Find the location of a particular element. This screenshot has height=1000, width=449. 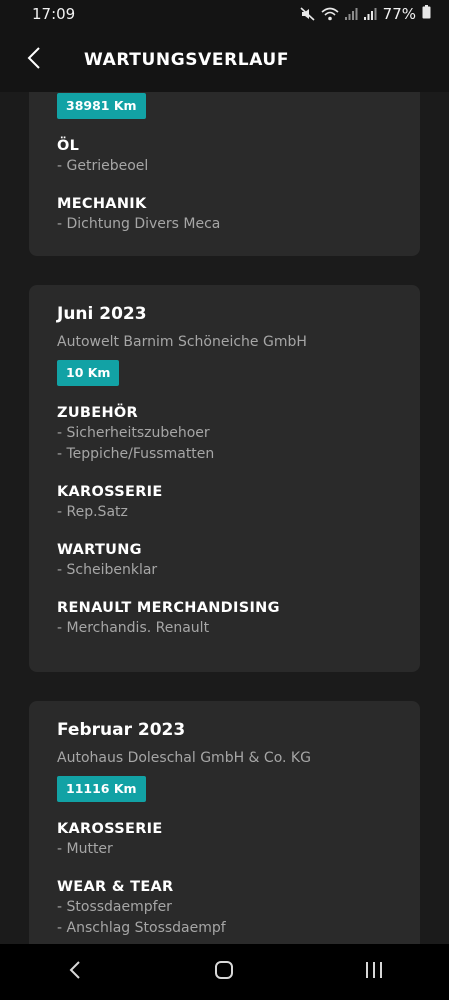

section-item: - Scheibenklar is located at coordinates (107, 570).